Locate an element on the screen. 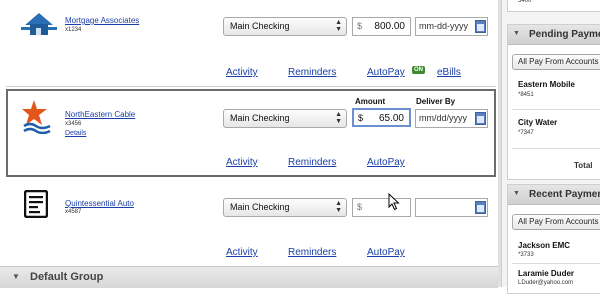 This screenshot has height=294, width=600. recent-item-account: LDuder@yahoo.com is located at coordinates (546, 283).